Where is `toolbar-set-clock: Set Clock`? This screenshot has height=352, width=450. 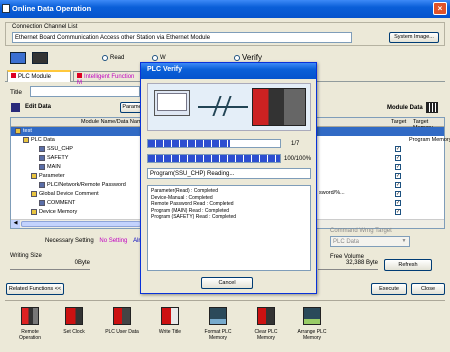 toolbar-set-clock: Set Clock is located at coordinates (74, 321).